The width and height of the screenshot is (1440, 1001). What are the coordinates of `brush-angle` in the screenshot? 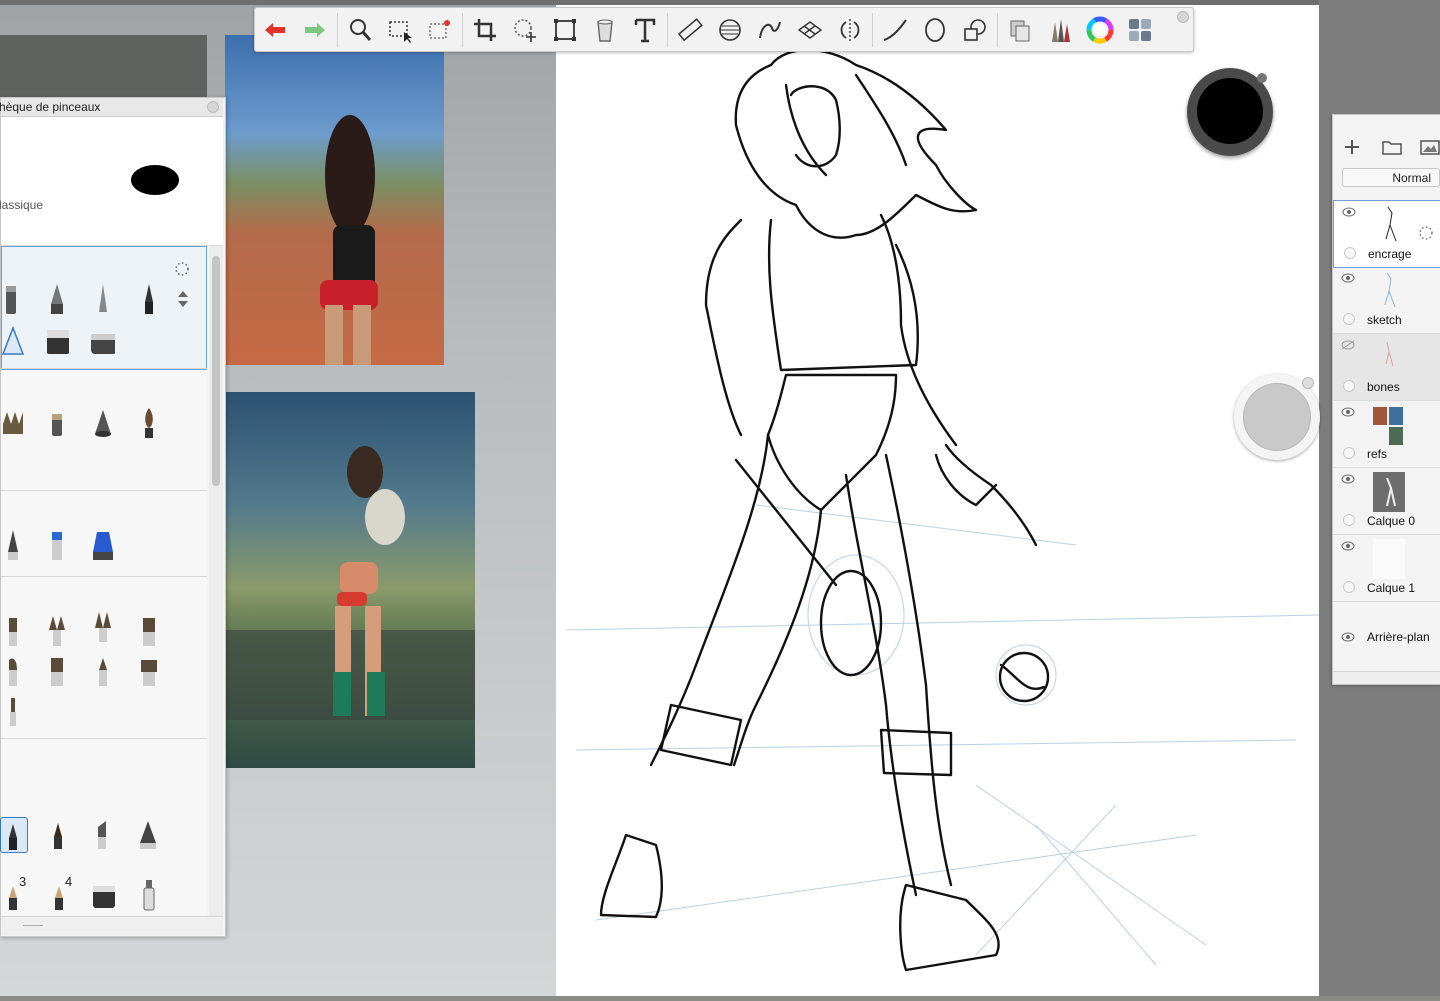 It's located at (103, 671).